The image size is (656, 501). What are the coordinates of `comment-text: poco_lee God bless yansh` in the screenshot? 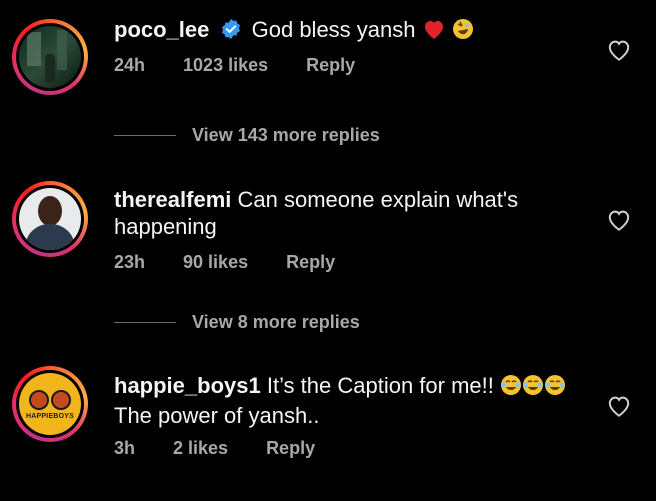 It's located at (354, 31).